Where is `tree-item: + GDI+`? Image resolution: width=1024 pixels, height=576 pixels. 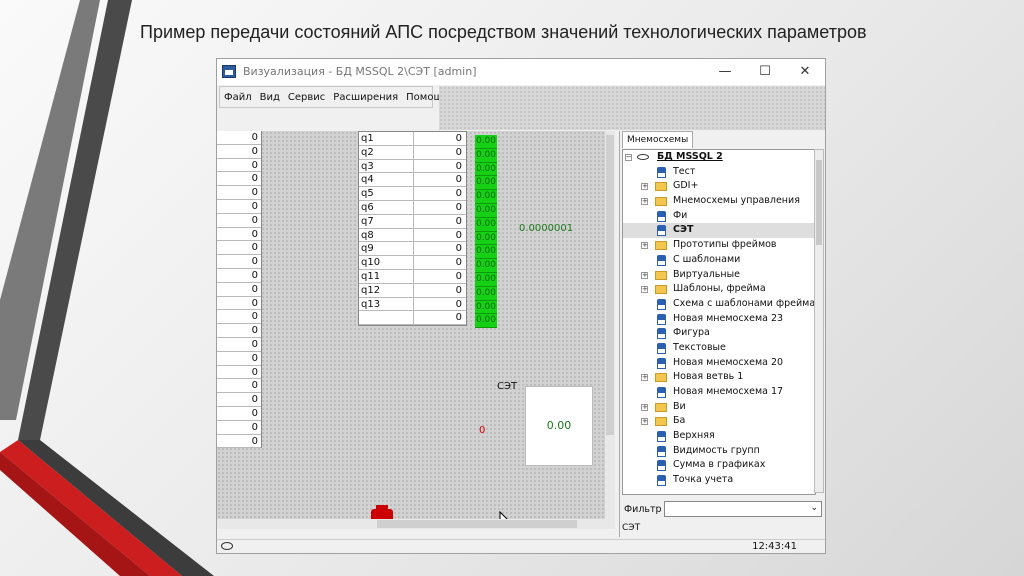
tree-item: + GDI+ is located at coordinates (719, 186).